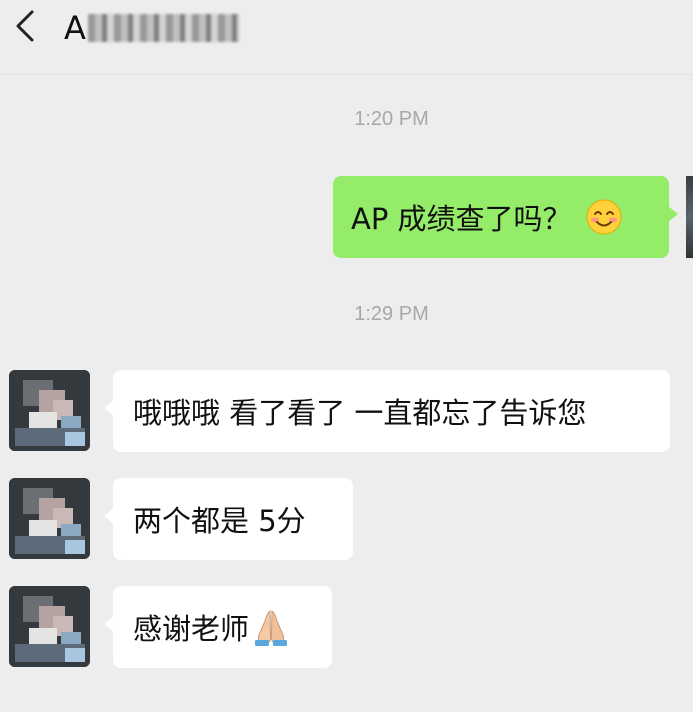 This screenshot has height=712, width=693. I want to click on incoming-message-bubble: 两个都是 5分, so click(228, 519).